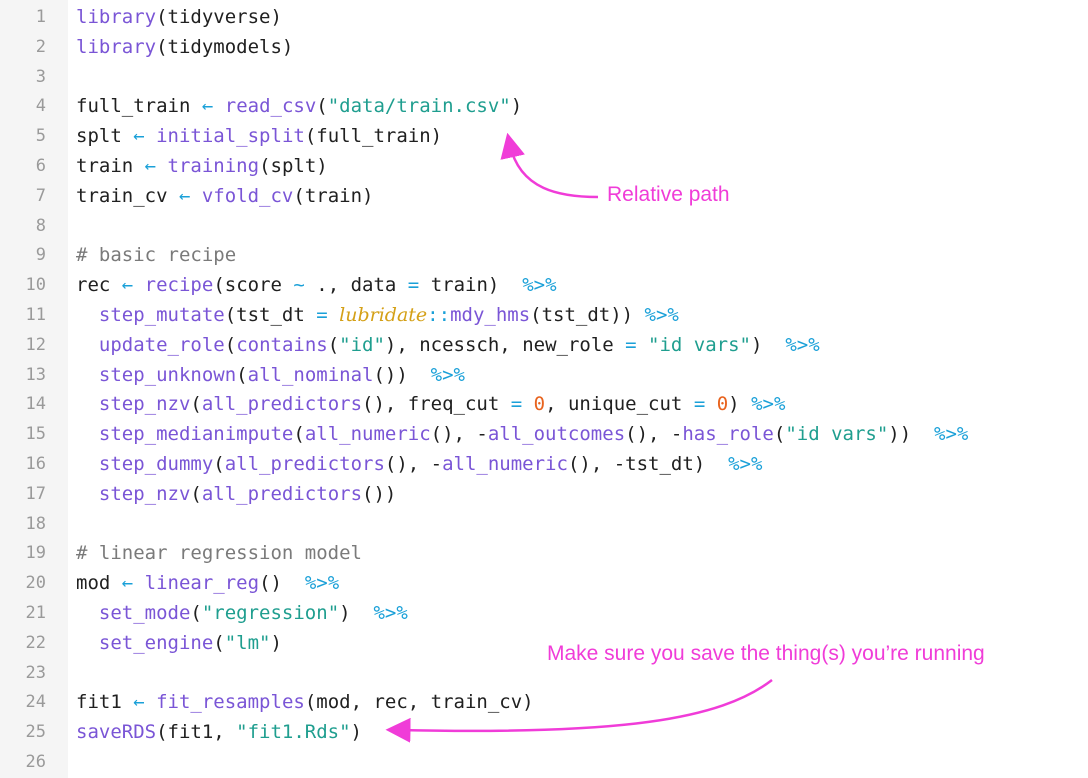 The image size is (1088, 778). What do you see at coordinates (144, 493) in the screenshot?
I see `code-token-function: step_nzv` at bounding box center [144, 493].